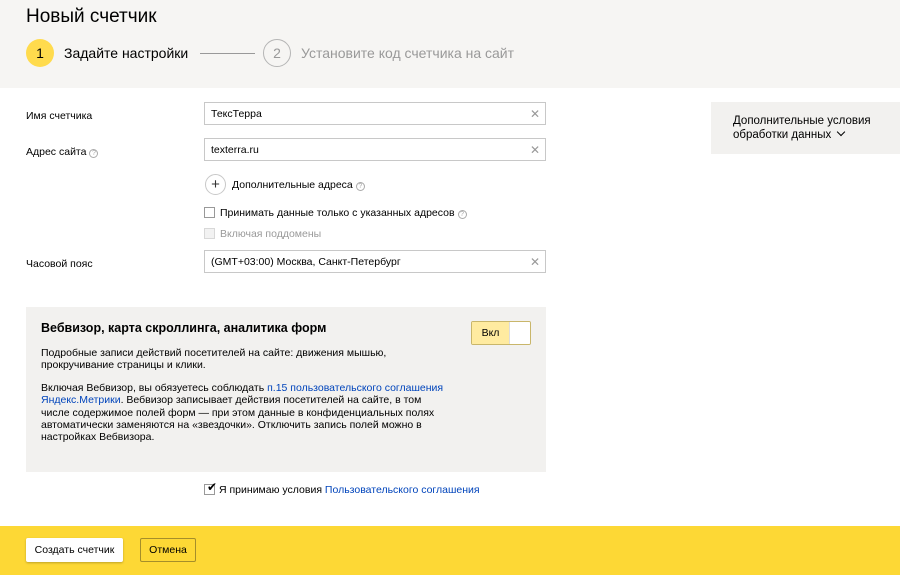 The height and width of the screenshot is (575, 900). I want to click on site-address-label-text: Адрес сайта, so click(56, 152).